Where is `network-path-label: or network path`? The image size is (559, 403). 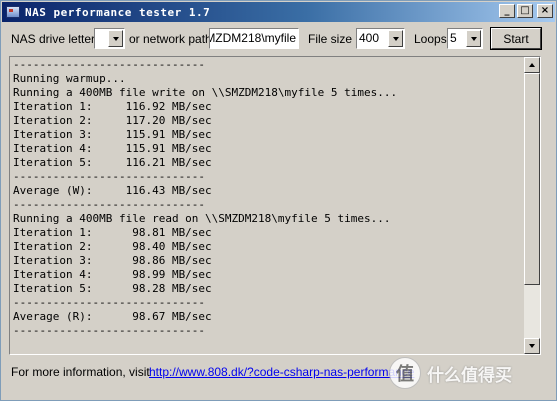
network-path-label: or network path is located at coordinates (170, 39).